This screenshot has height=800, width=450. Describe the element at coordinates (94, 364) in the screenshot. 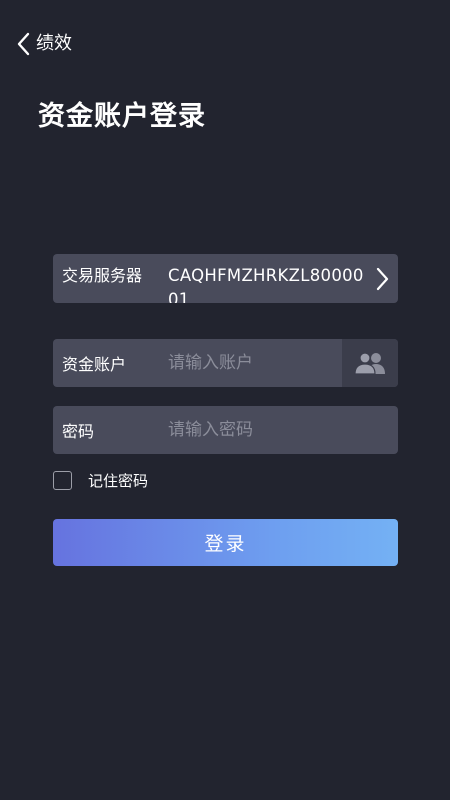

I see `account-label: 资金账户` at that location.